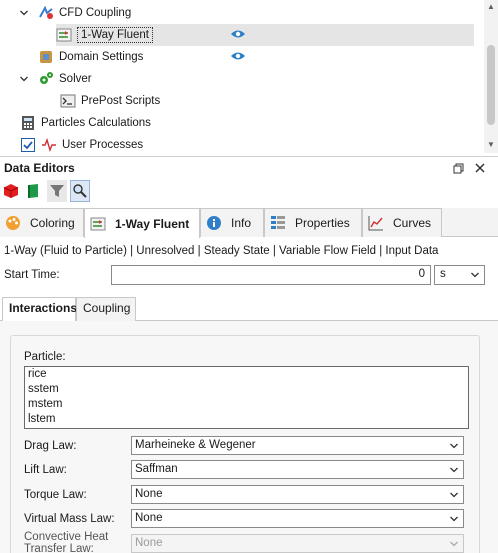 This screenshot has height=553, width=498. I want to click on torque-law-label: Torque Law:, so click(55, 495).